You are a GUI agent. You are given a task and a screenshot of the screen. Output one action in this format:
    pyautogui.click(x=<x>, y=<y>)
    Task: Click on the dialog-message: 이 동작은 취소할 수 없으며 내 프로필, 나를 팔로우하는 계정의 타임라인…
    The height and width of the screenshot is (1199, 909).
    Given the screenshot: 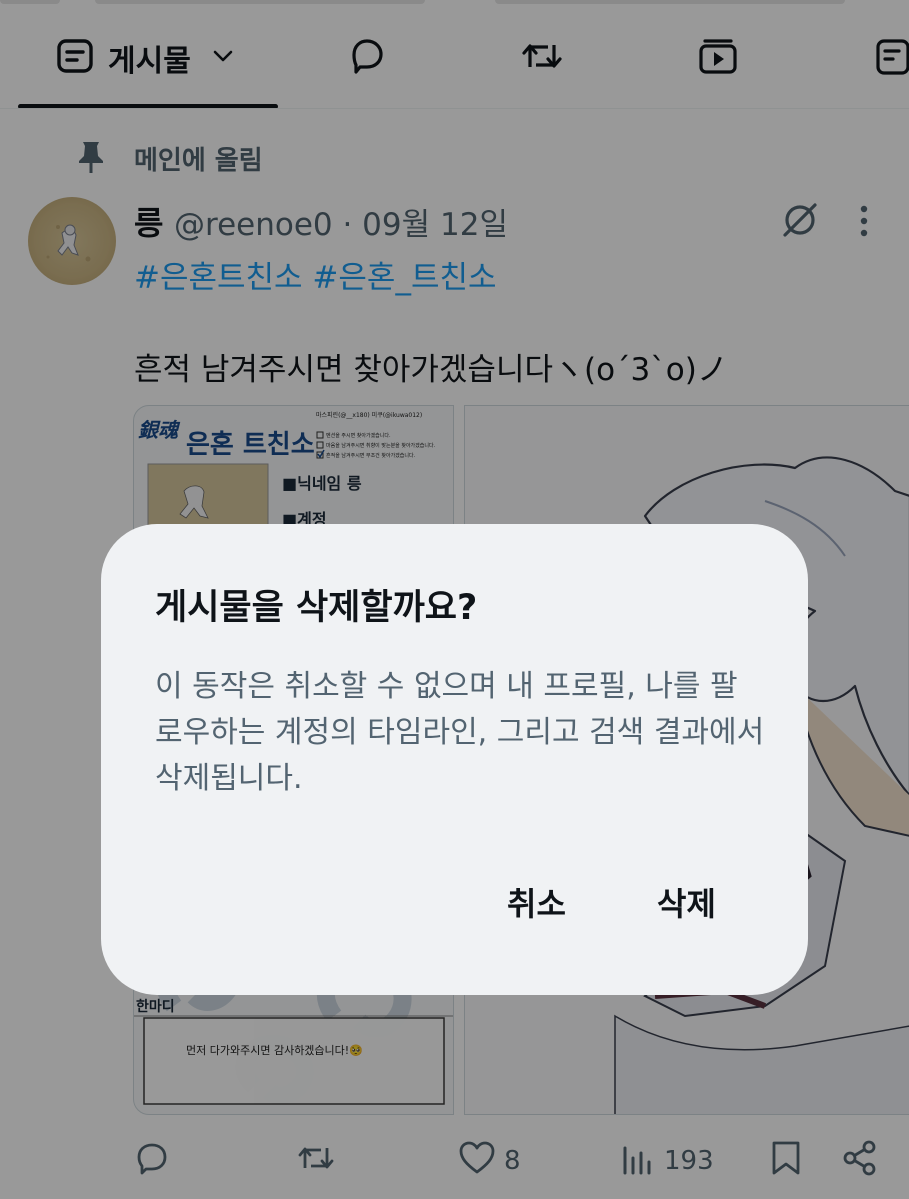 What is the action you would take?
    pyautogui.click(x=460, y=732)
    